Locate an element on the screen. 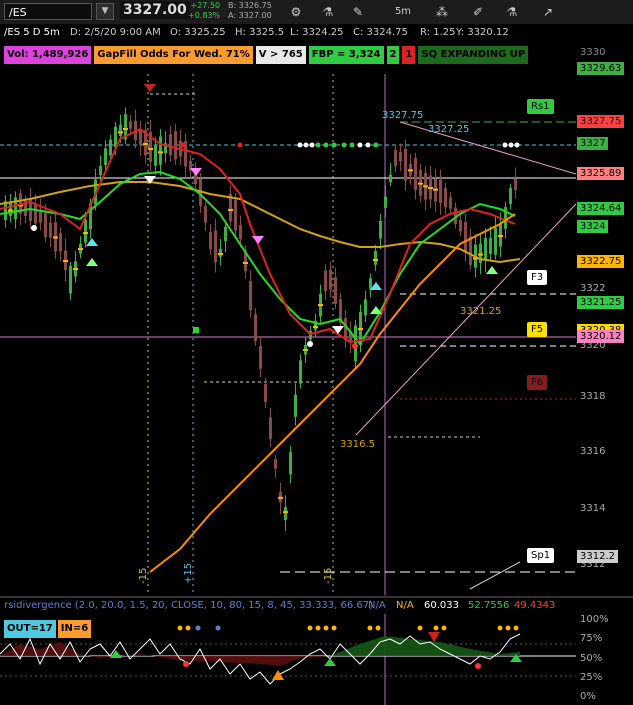 The image size is (633, 705). rsi-value-1: 60.033 is located at coordinates (441, 605).